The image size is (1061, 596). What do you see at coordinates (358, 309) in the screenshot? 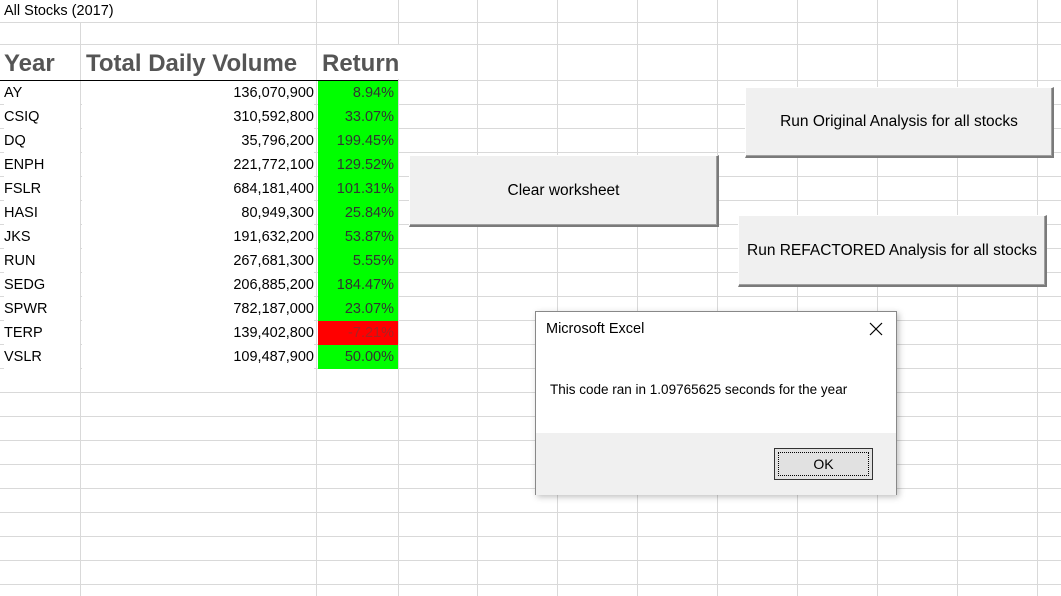
I see `return-cell: 23.07%` at bounding box center [358, 309].